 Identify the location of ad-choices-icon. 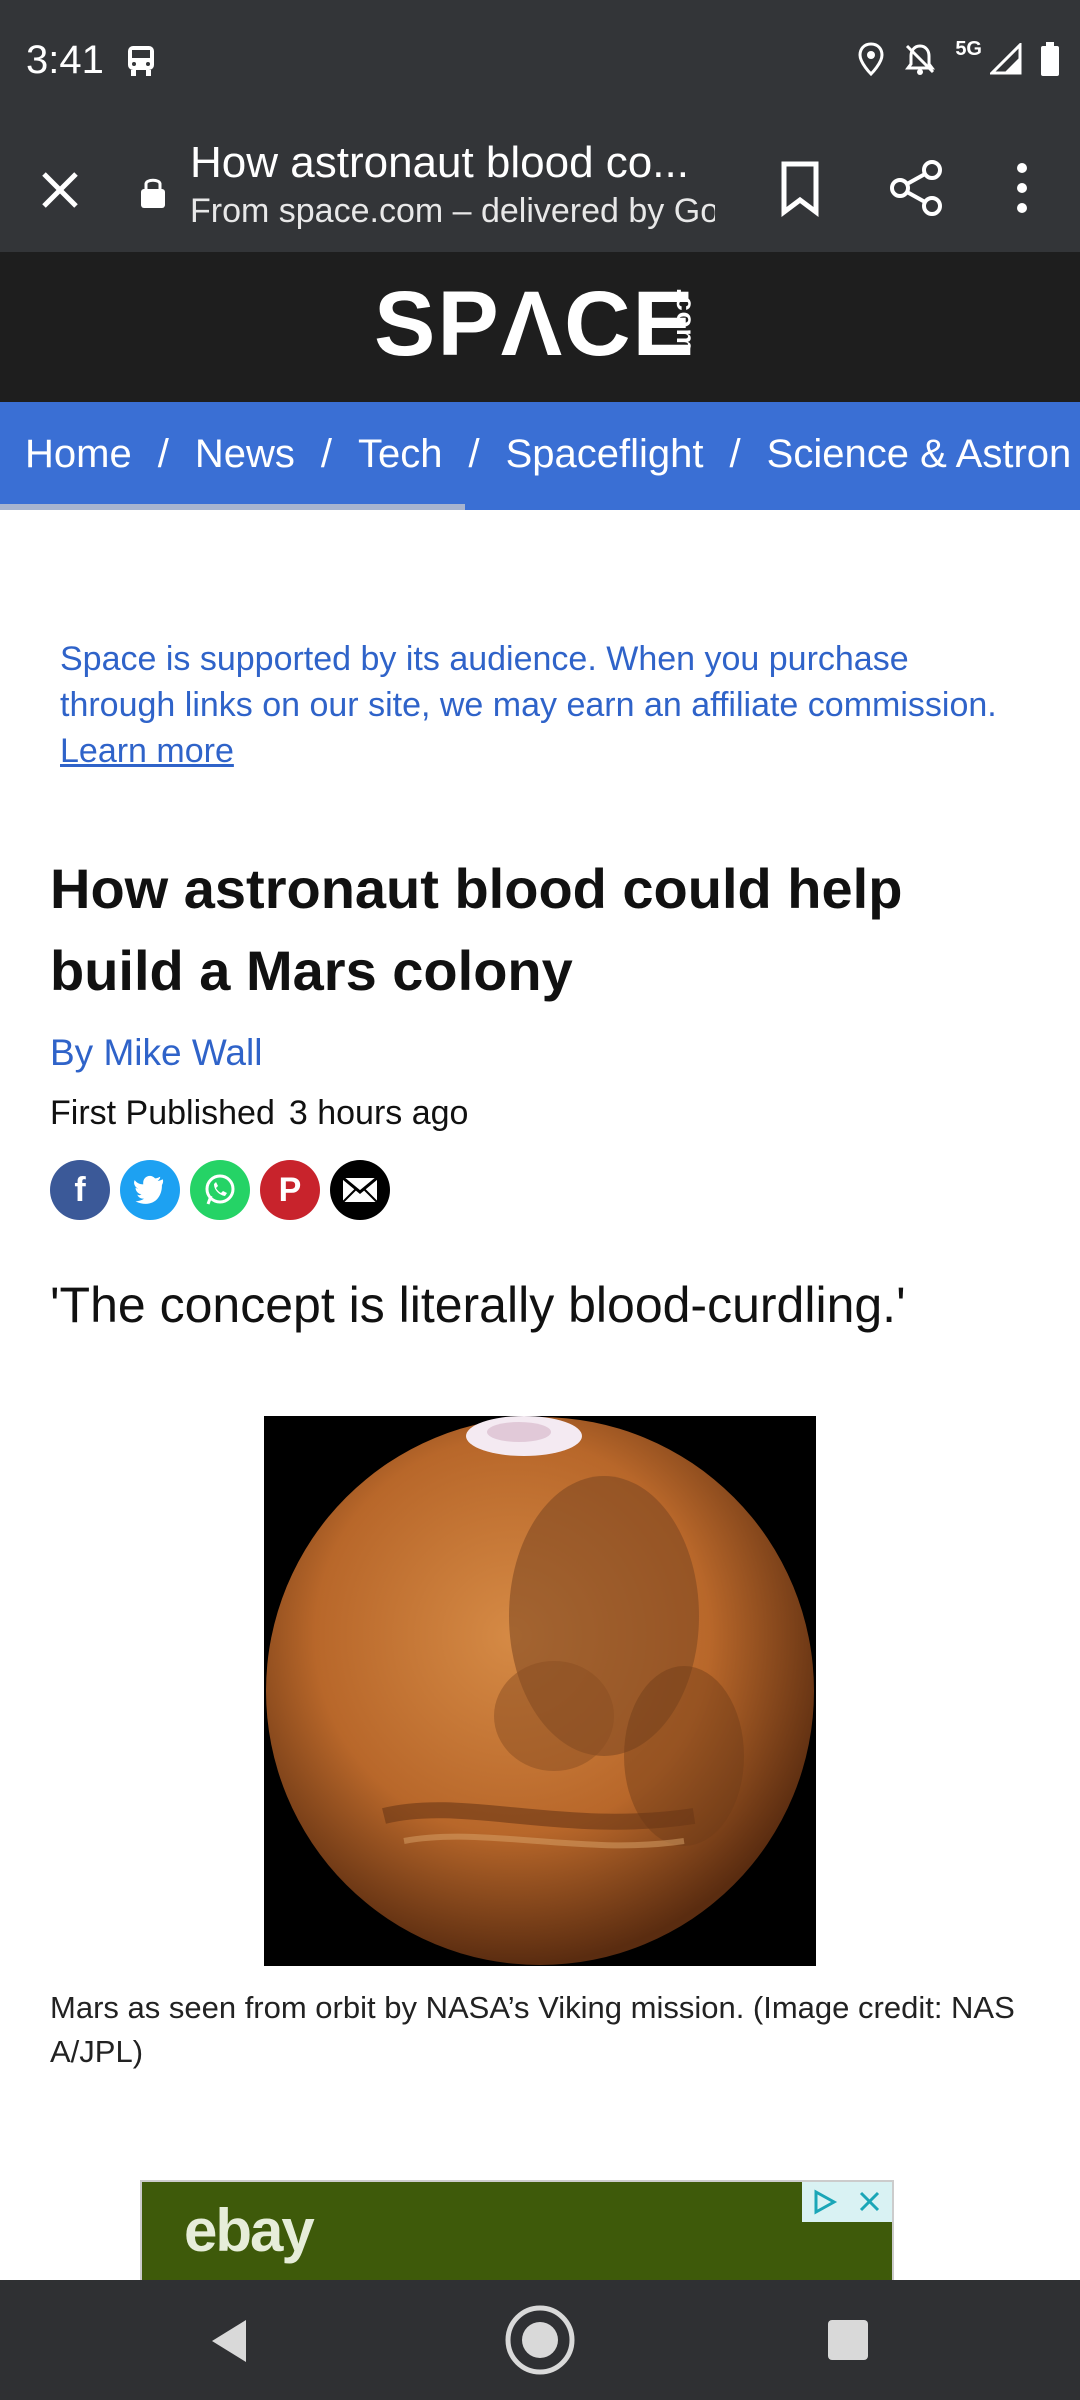
(824, 2202).